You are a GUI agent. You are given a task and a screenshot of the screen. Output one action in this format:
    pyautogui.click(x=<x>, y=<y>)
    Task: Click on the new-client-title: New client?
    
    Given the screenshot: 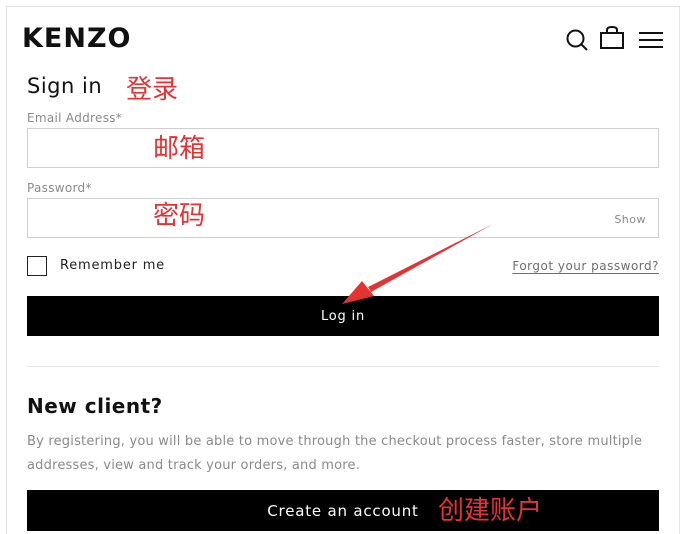 What is the action you would take?
    pyautogui.click(x=95, y=406)
    